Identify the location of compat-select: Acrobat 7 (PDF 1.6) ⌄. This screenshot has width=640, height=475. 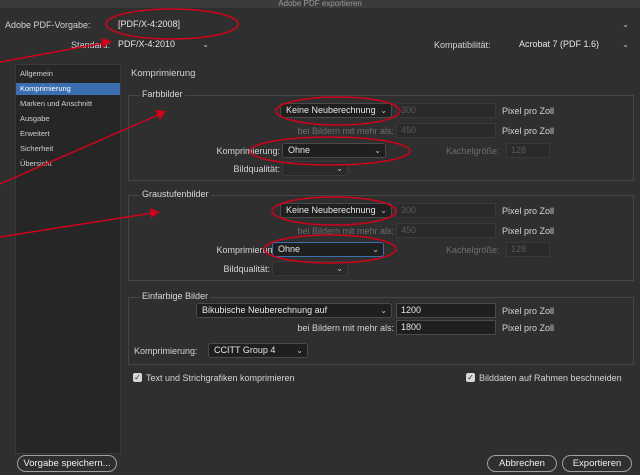
(573, 44).